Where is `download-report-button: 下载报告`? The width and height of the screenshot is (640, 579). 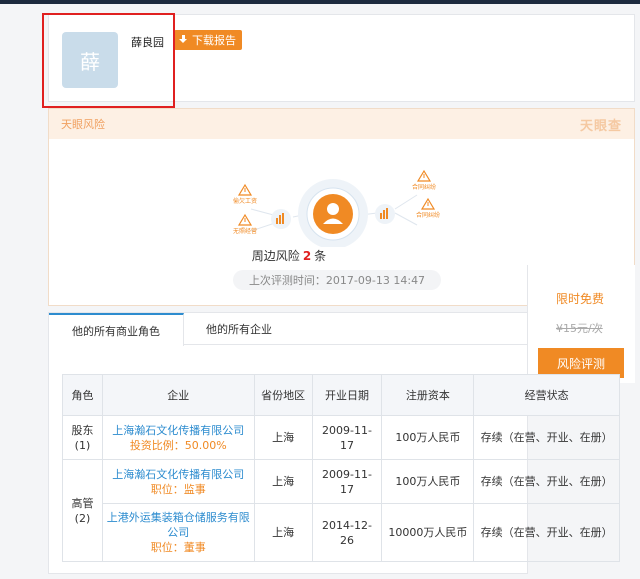
download-report-button: 下载报告 is located at coordinates (208, 40).